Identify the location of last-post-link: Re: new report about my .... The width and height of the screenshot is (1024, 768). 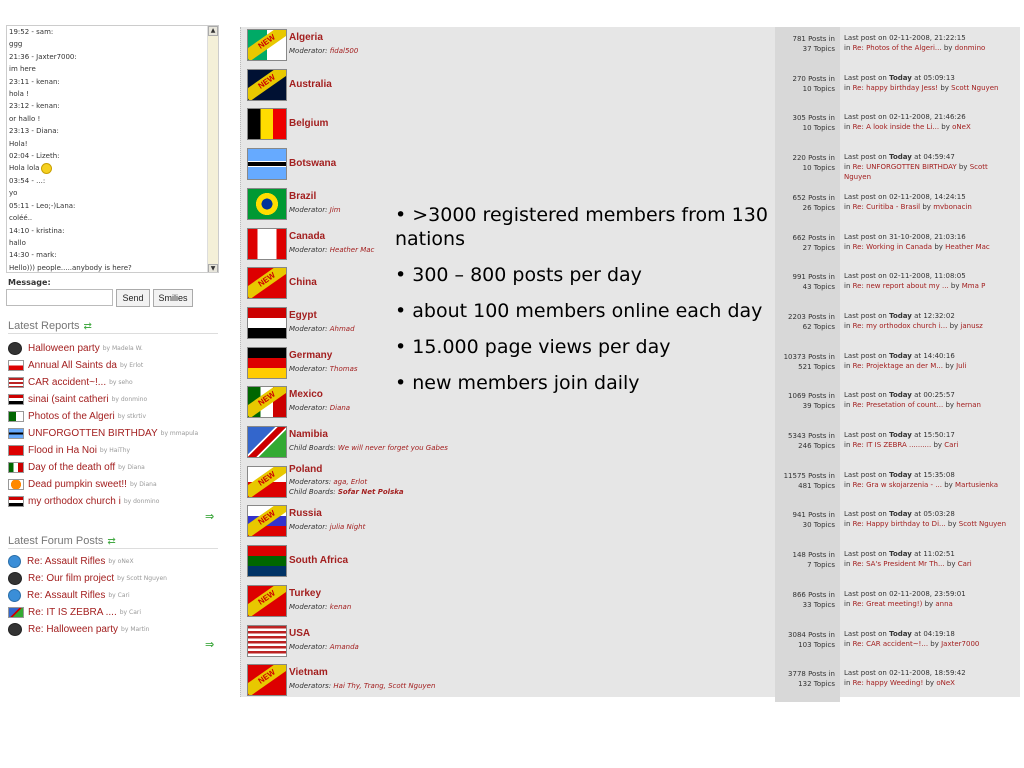
(901, 286).